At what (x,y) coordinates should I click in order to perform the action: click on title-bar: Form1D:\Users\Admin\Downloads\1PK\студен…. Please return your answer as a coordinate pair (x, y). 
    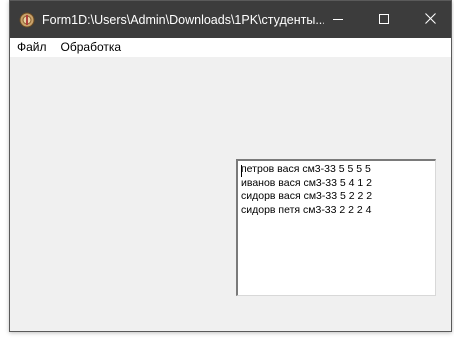
    Looking at the image, I should click on (230, 19).